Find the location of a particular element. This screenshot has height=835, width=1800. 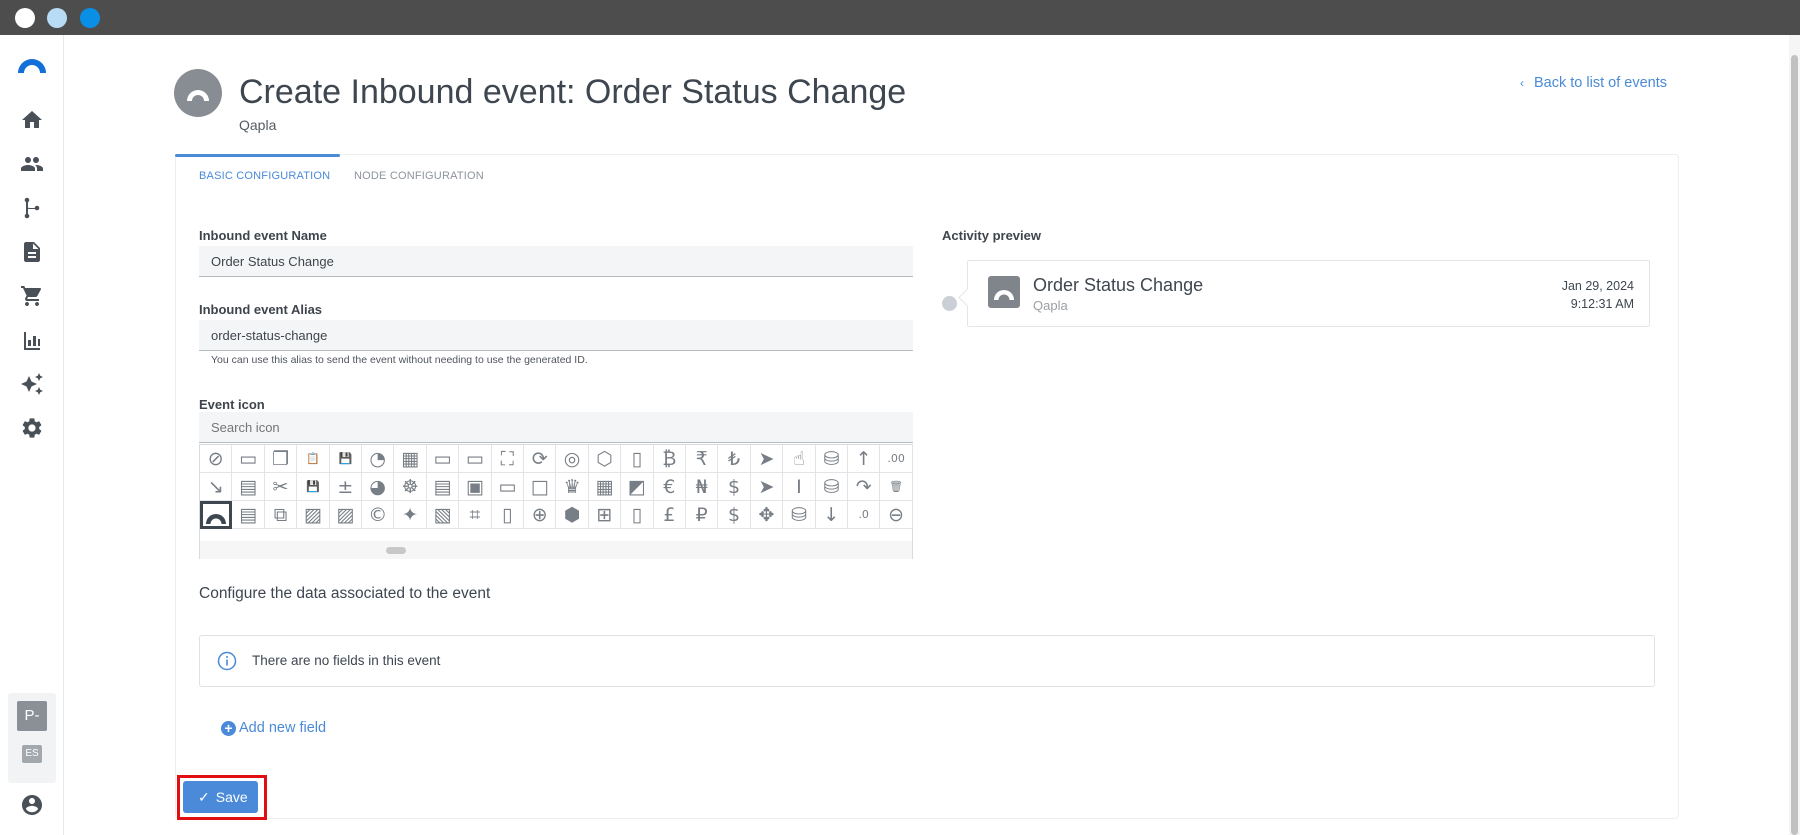

preview-subtitle: Qapla is located at coordinates (1050, 305).